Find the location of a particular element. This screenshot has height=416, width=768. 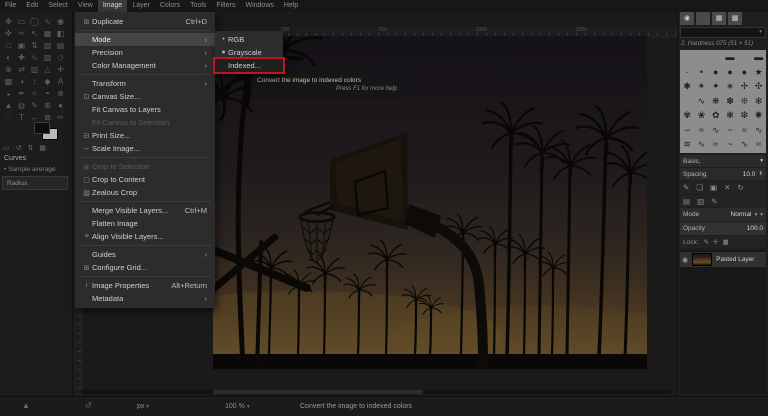

menubar-item: Colors is located at coordinates (170, 6).